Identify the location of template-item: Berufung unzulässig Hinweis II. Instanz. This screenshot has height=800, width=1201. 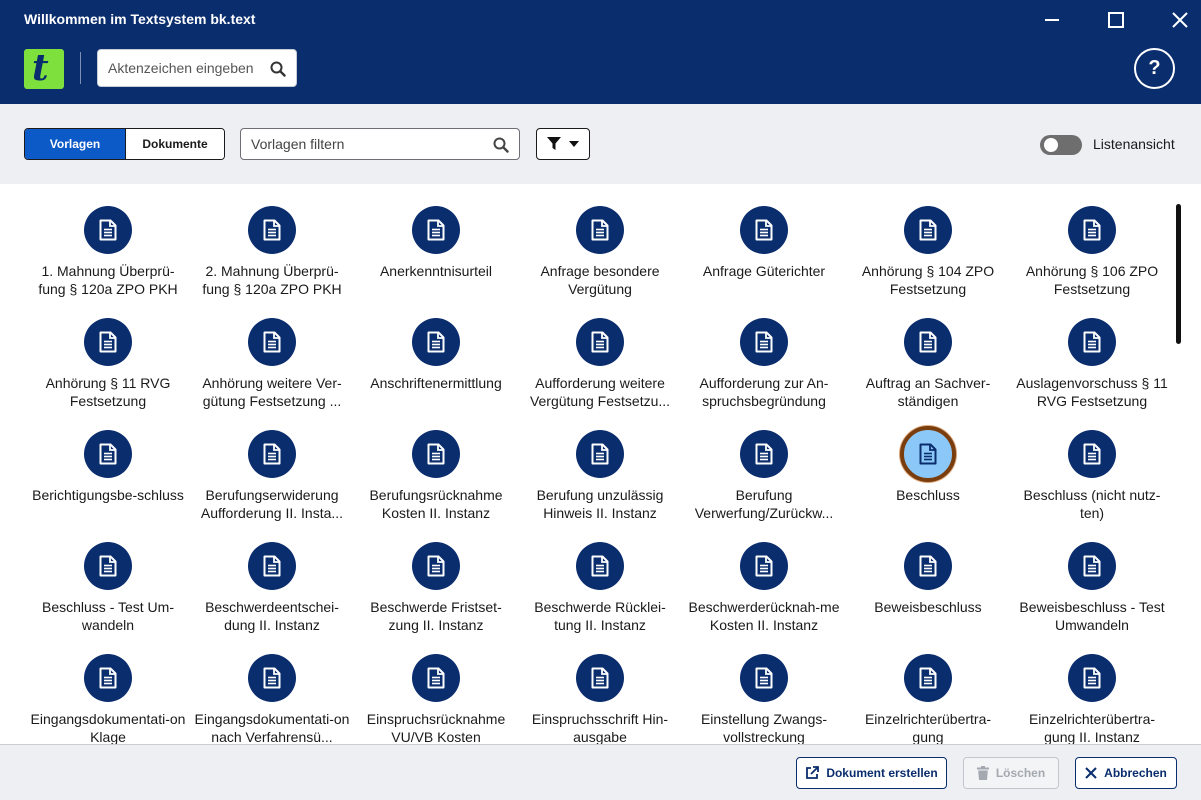
(600, 464).